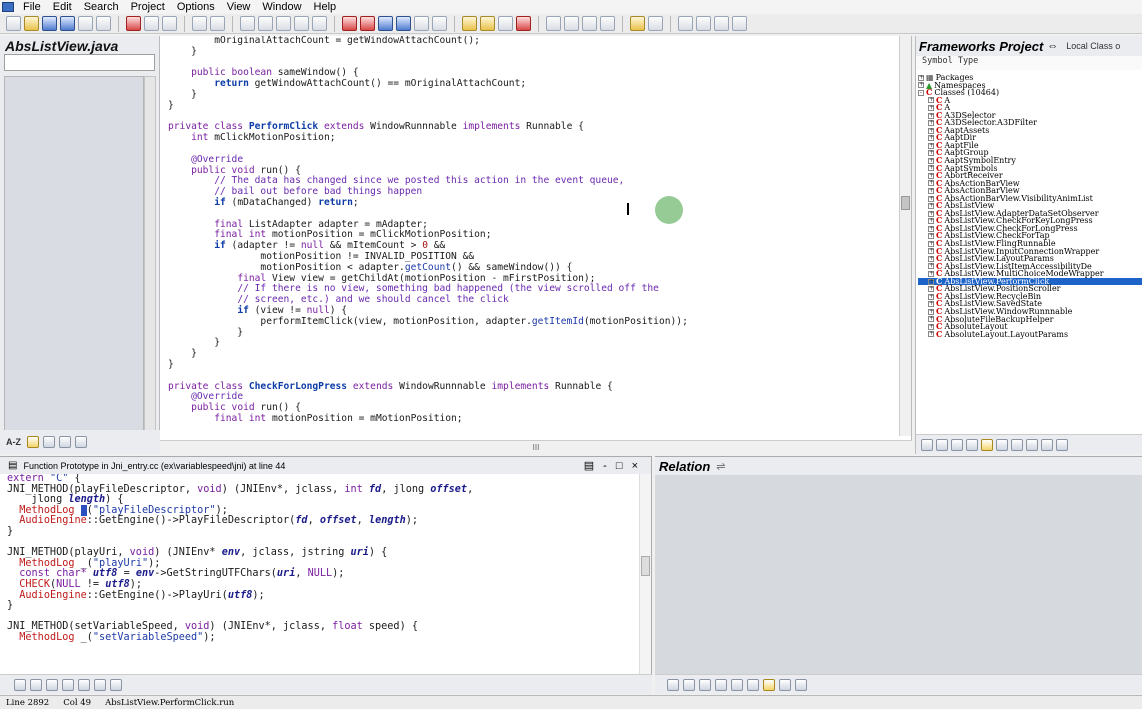  Describe the element at coordinates (217, 23) in the screenshot. I see `redo-icon` at that location.